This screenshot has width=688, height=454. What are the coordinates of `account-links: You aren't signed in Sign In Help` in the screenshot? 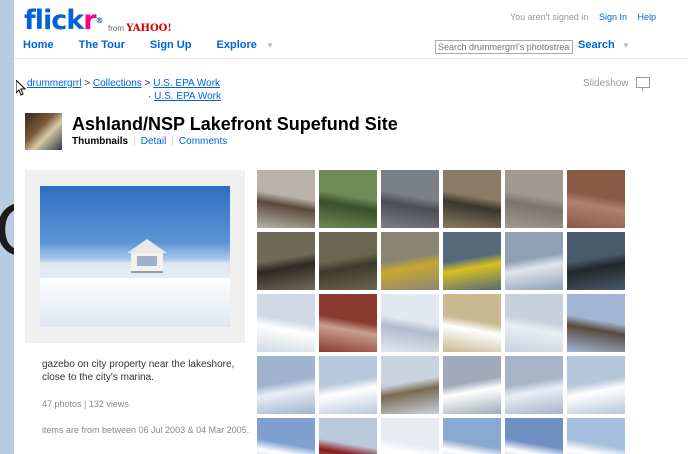 It's located at (583, 17).